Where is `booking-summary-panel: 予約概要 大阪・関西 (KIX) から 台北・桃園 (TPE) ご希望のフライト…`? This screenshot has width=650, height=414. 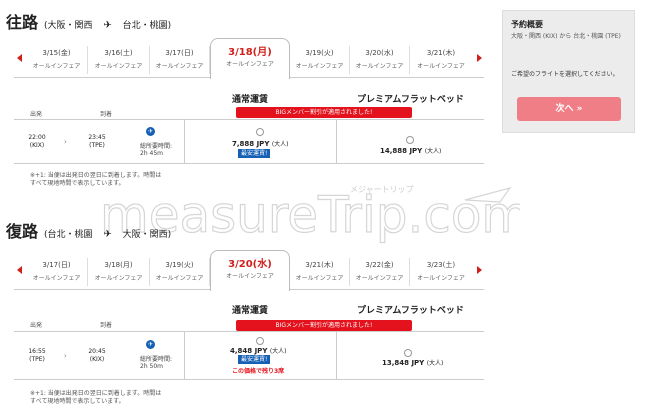 booking-summary-panel: 予約概要 大阪・関西 (KIX) から 台北・桃園 (TPE) ご希望のフライト… is located at coordinates (568, 71).